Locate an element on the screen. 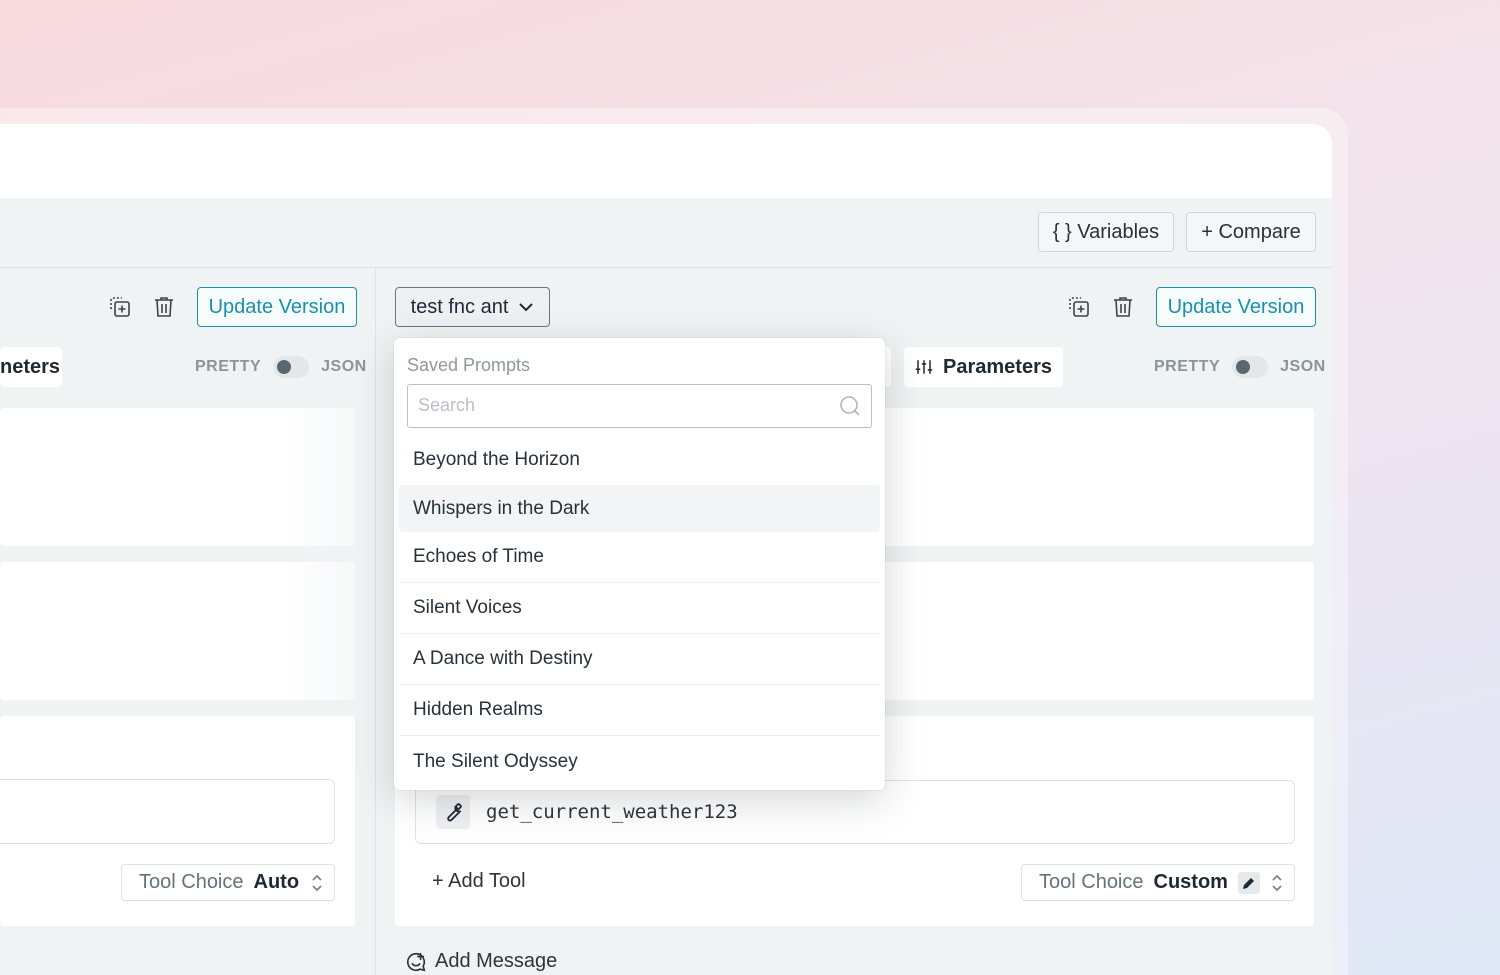 Image resolution: width=1500 pixels, height=975 pixels. menu-item-label: A Dance with Destiny is located at coordinates (503, 658).